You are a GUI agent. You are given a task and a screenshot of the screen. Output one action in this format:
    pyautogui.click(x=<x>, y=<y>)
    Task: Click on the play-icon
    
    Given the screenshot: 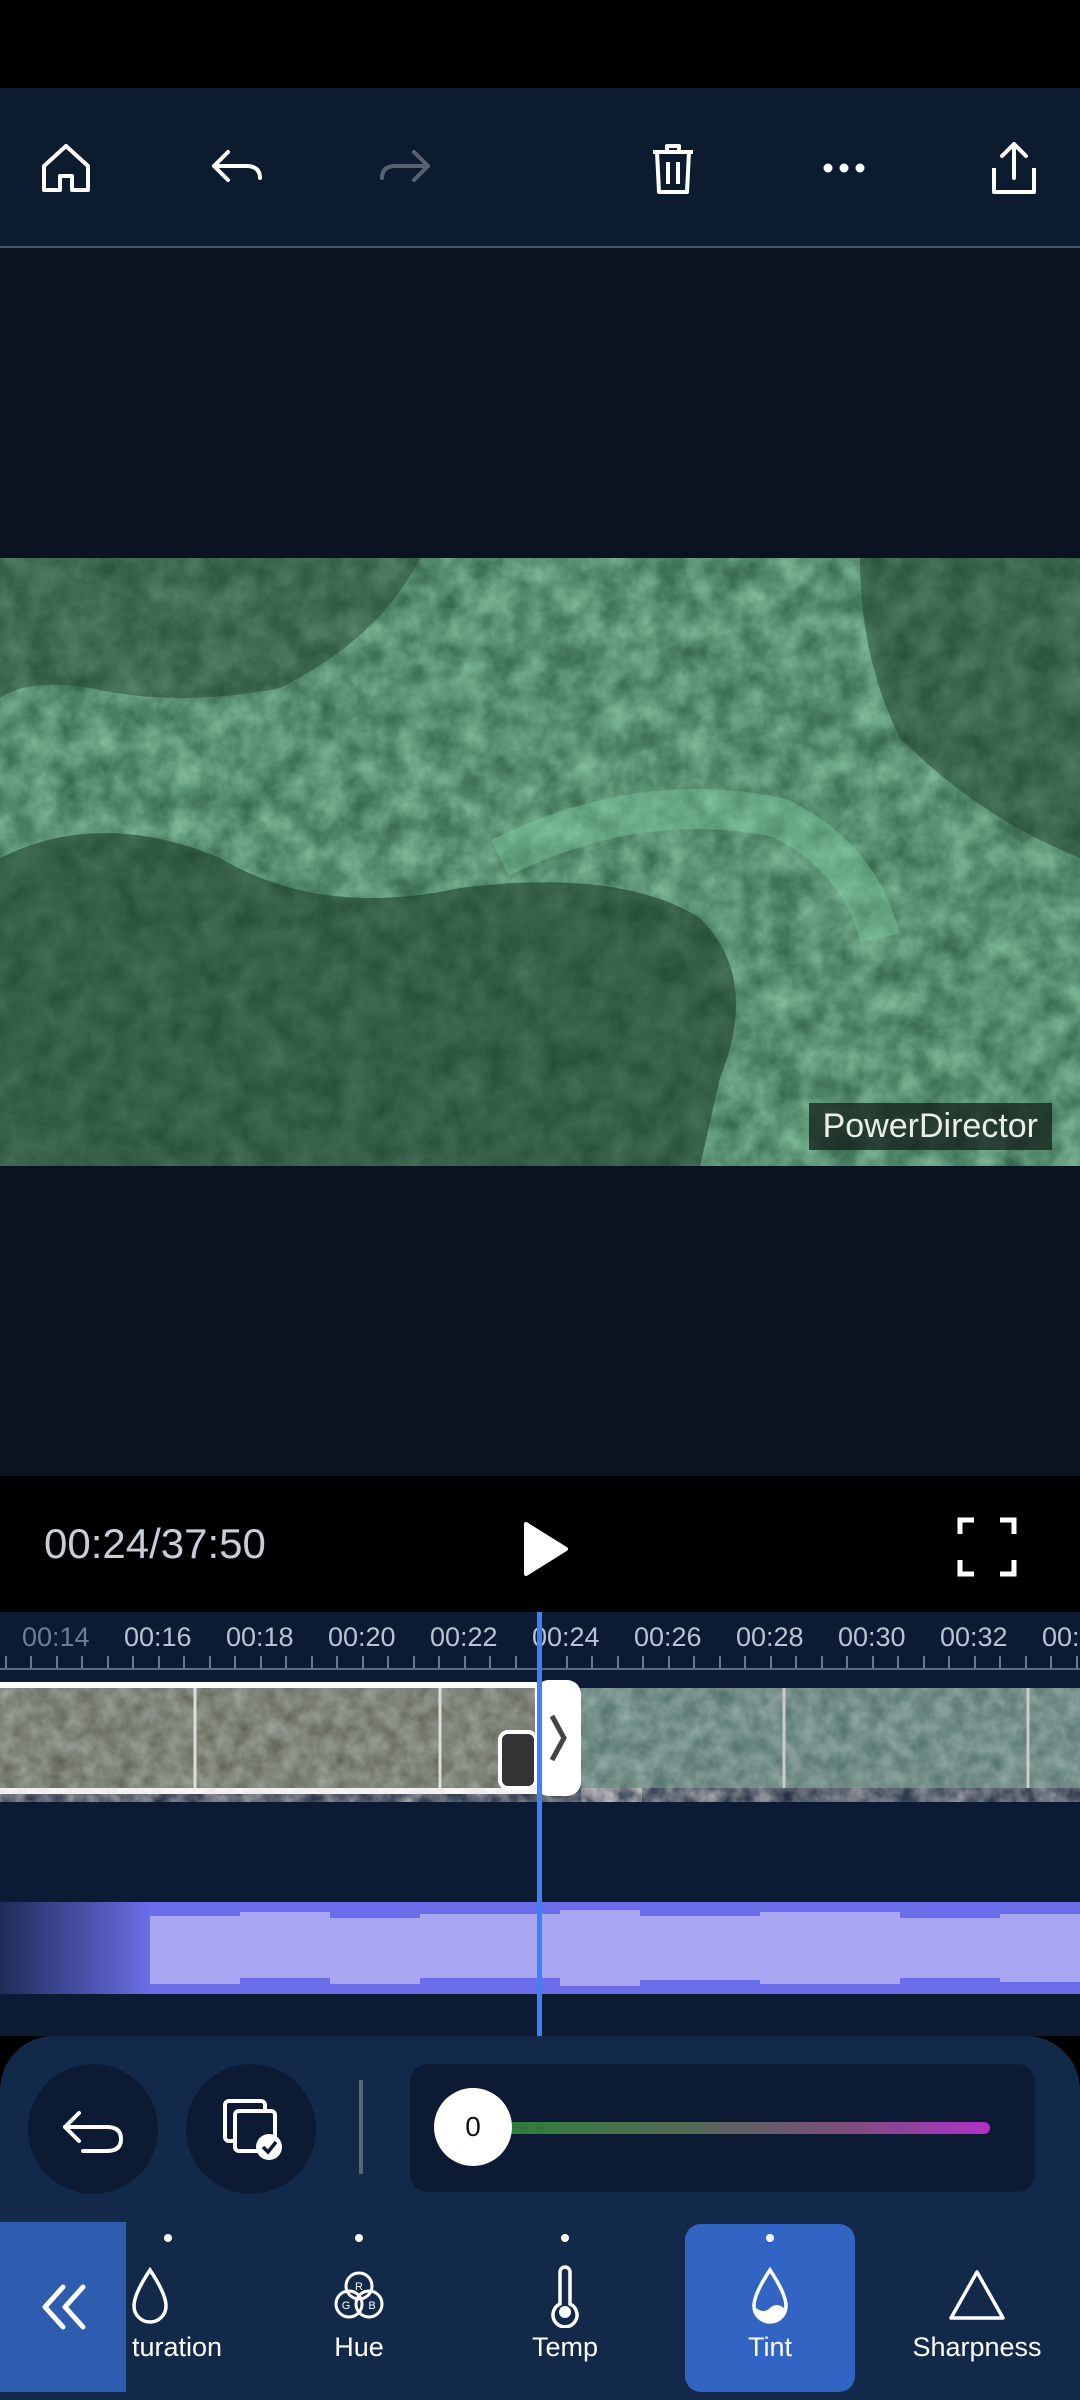 What is the action you would take?
    pyautogui.click(x=546, y=1549)
    